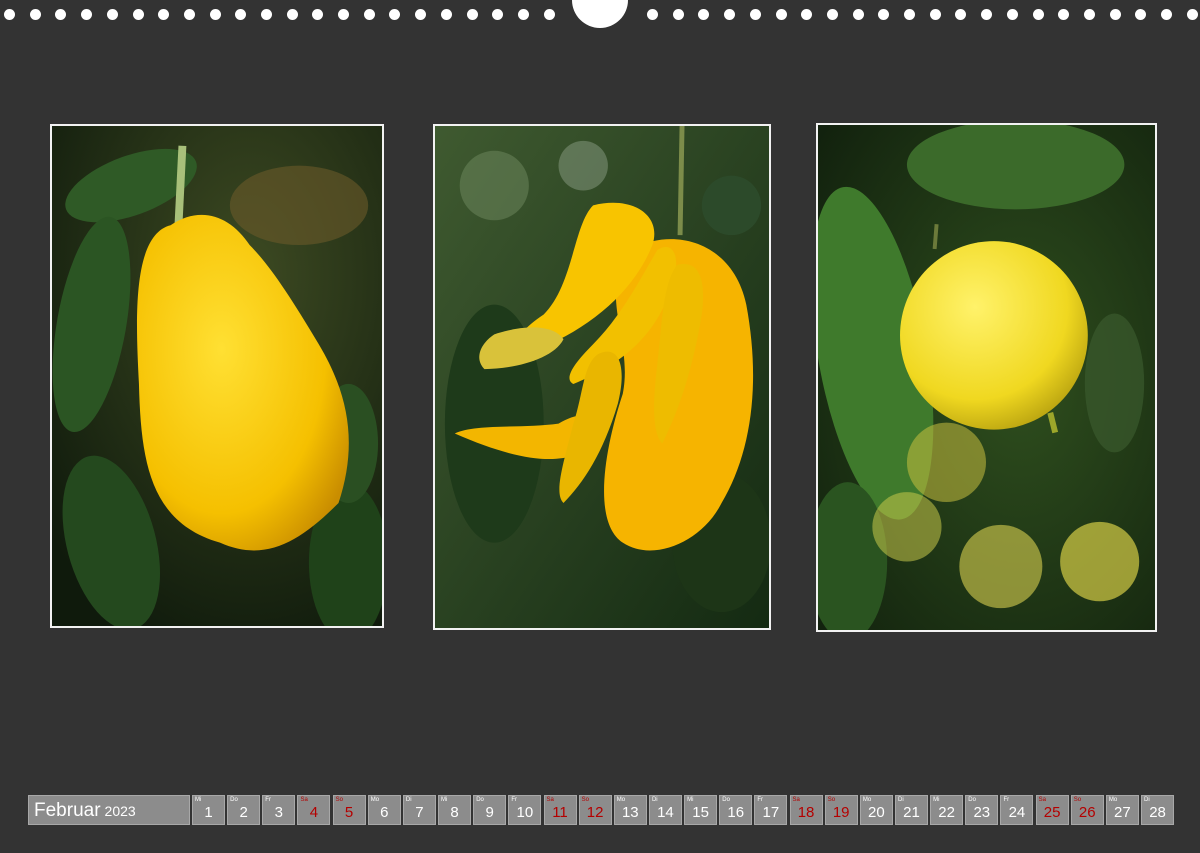 Image resolution: width=1200 pixels, height=853 pixels. I want to click on month-label-box: Februar 2023, so click(109, 810).